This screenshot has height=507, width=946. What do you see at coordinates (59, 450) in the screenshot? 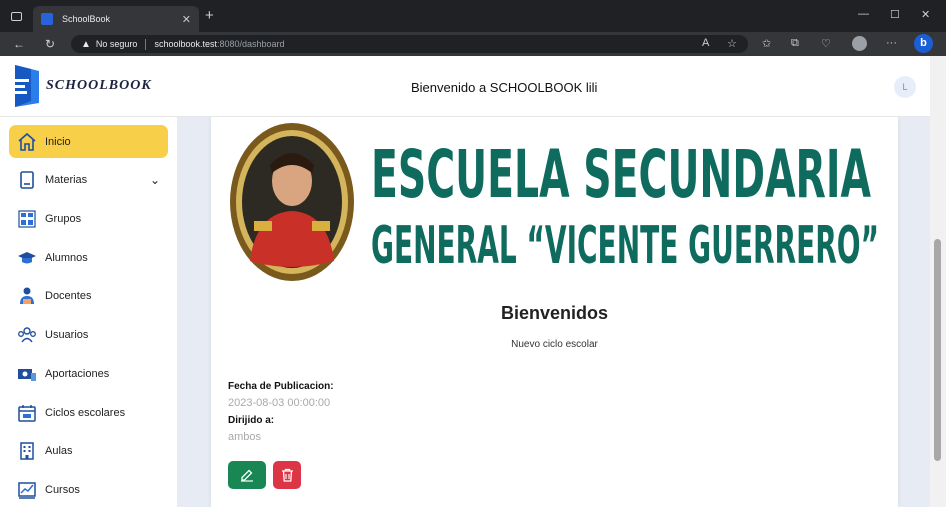
I see `sidebar-item-label: Aulas` at bounding box center [59, 450].